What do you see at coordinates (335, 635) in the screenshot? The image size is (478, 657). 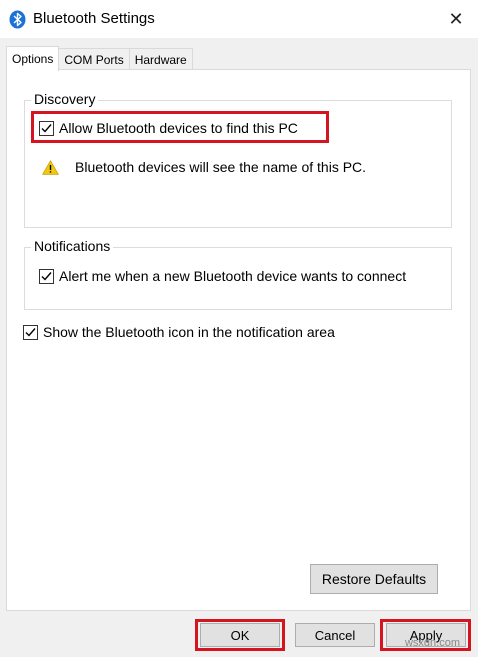 I see `cancel-button: Cancel` at bounding box center [335, 635].